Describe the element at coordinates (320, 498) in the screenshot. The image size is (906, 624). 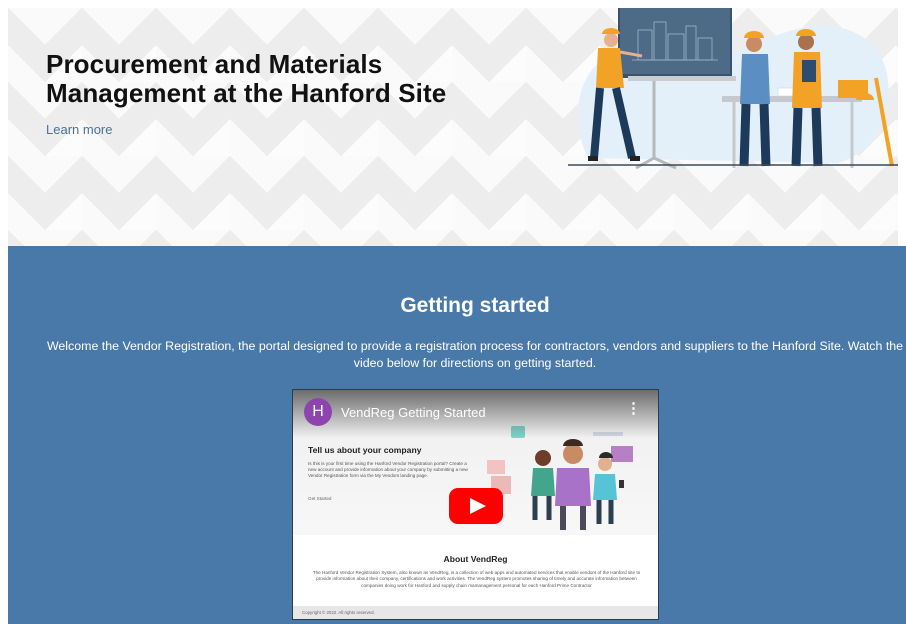
I see `slide-get-started: Get Started` at that location.